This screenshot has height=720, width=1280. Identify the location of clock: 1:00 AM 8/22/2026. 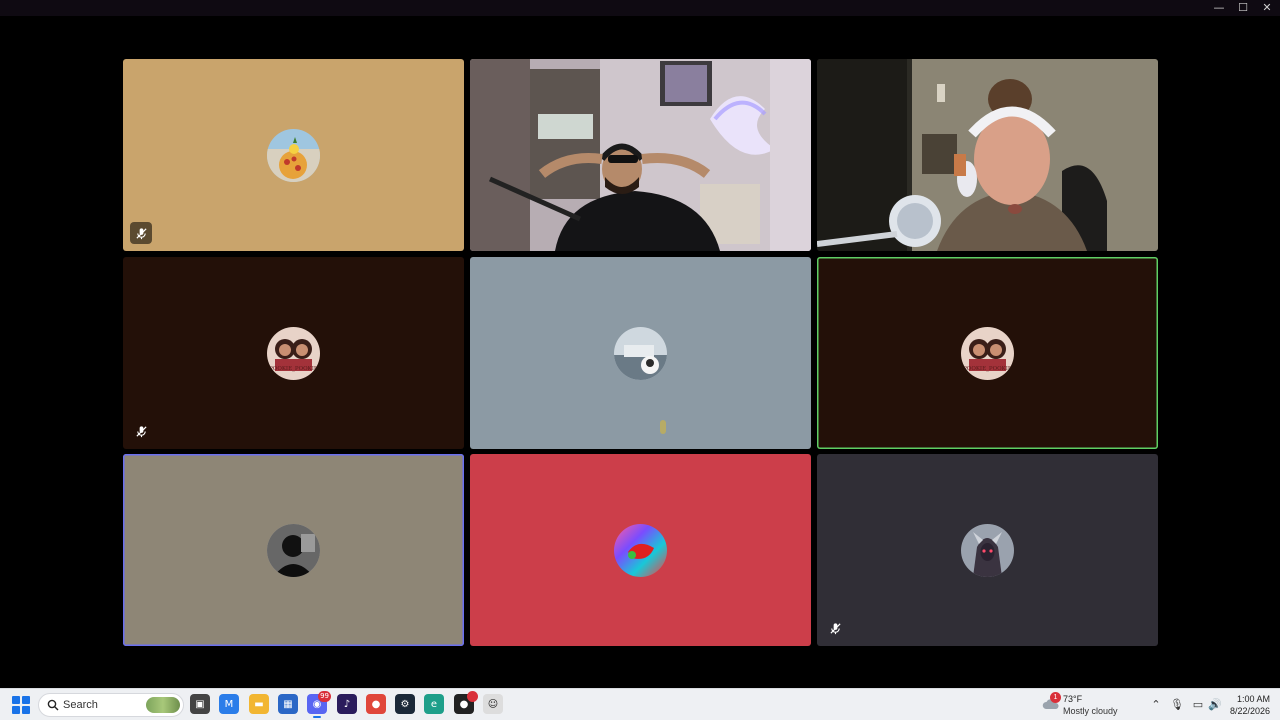
(1250, 705).